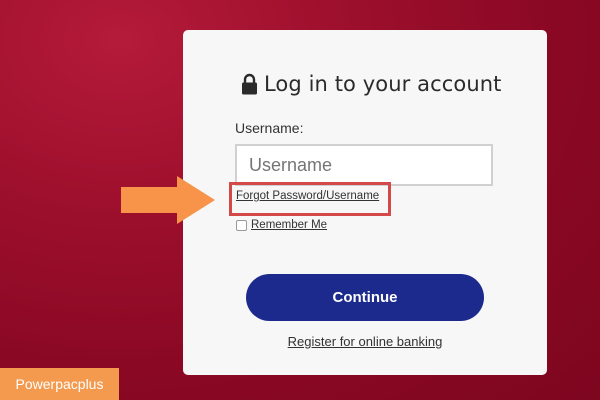  I want to click on watermark-badge: Powerpacplus, so click(59, 384).